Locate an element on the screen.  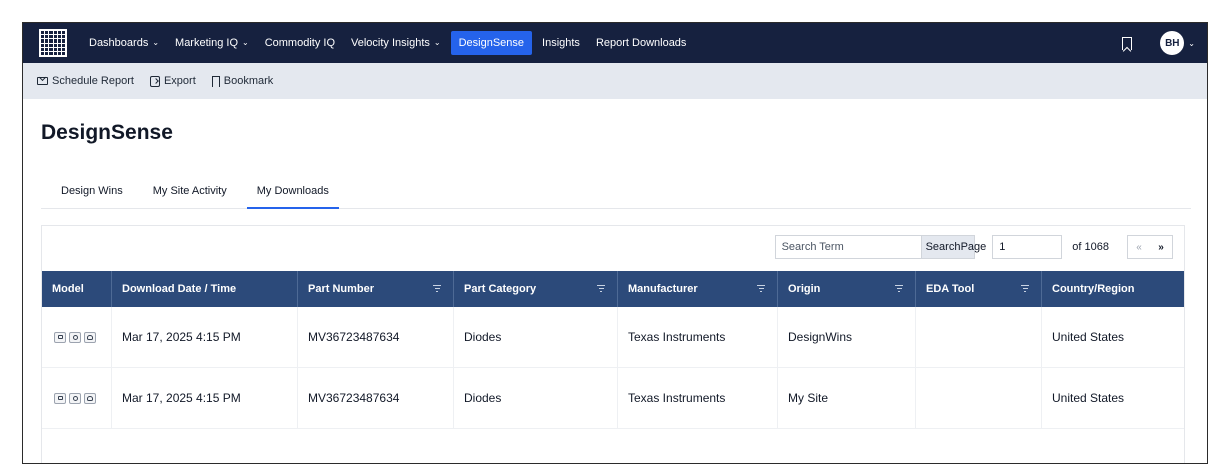
export-icon is located at coordinates (154, 81).